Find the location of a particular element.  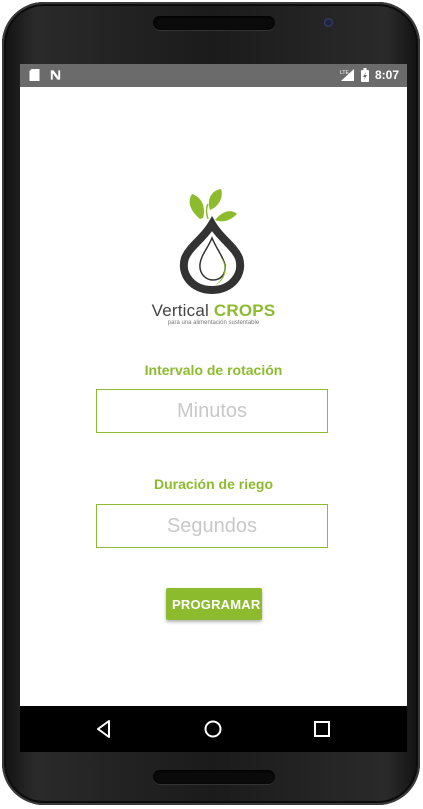

back-icon is located at coordinates (104, 729).